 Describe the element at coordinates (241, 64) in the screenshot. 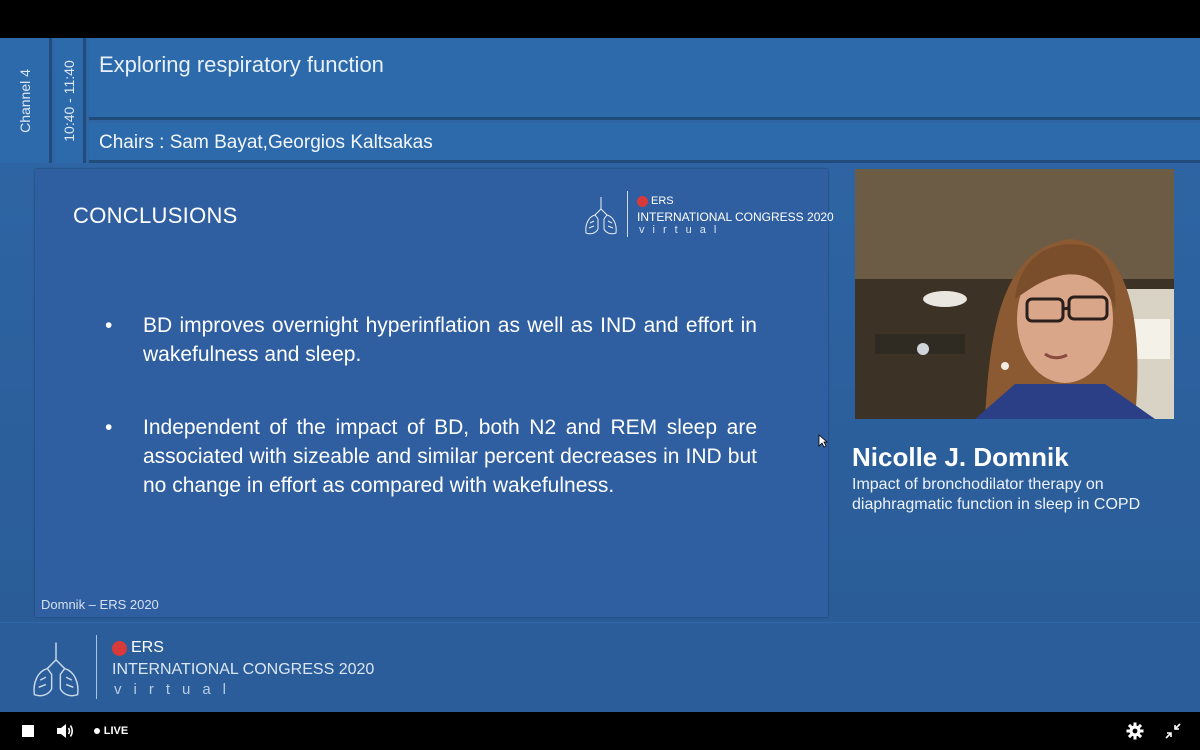

I see `session-title: Exploring respiratory function` at that location.